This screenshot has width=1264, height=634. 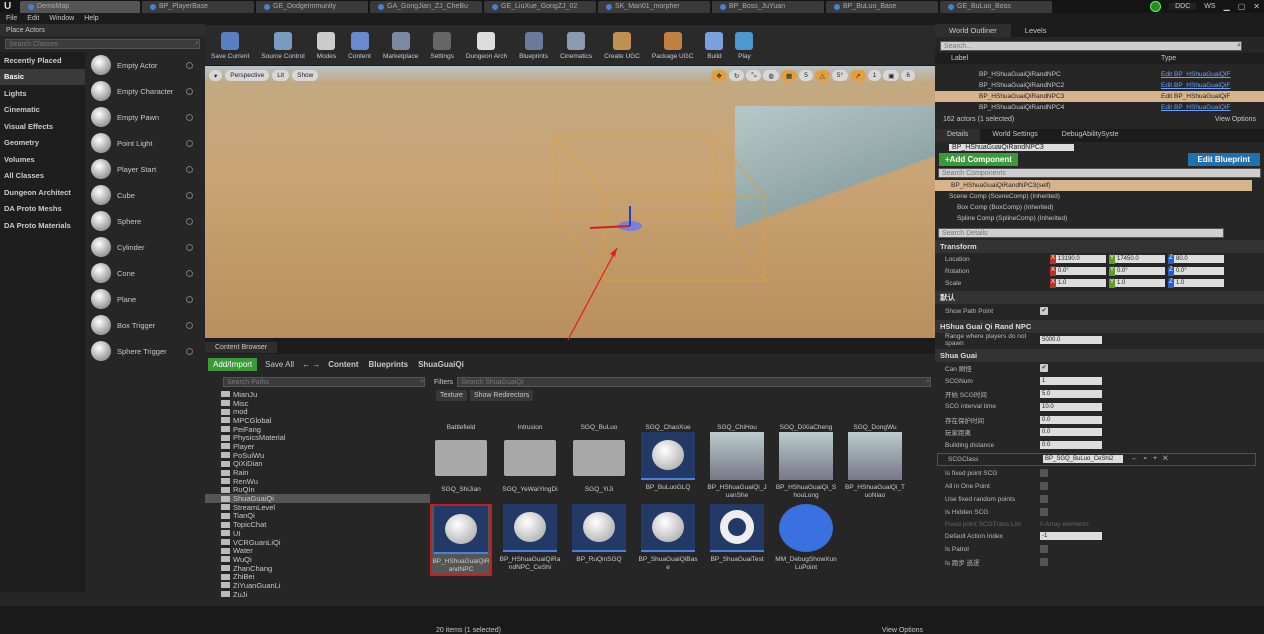 I want to click on component-item: Box Comp (BoxComp) (Inherited), so click(x=1099, y=207).